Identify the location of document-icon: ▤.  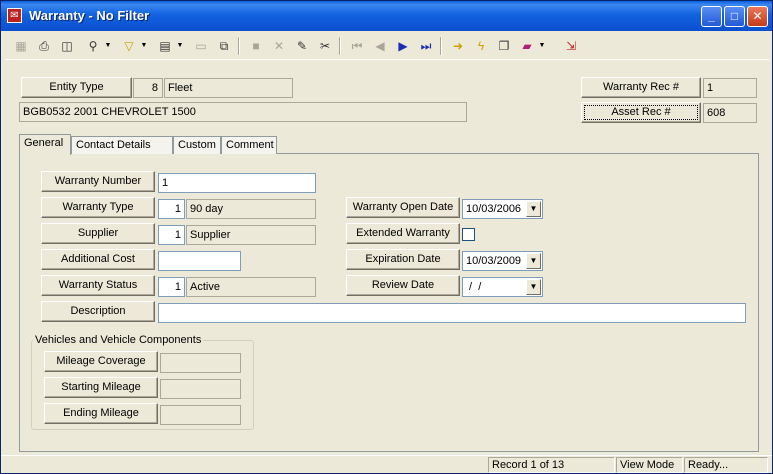
(165, 46).